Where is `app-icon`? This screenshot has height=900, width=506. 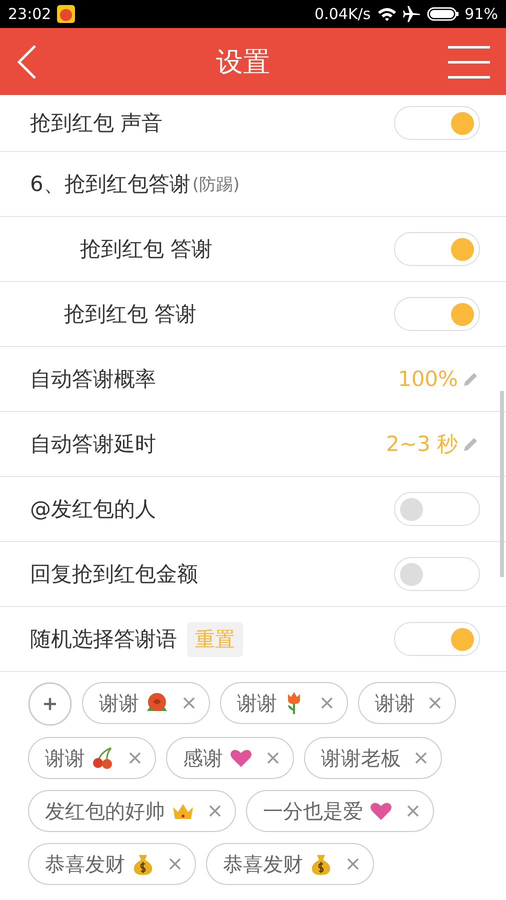
app-icon is located at coordinates (66, 14).